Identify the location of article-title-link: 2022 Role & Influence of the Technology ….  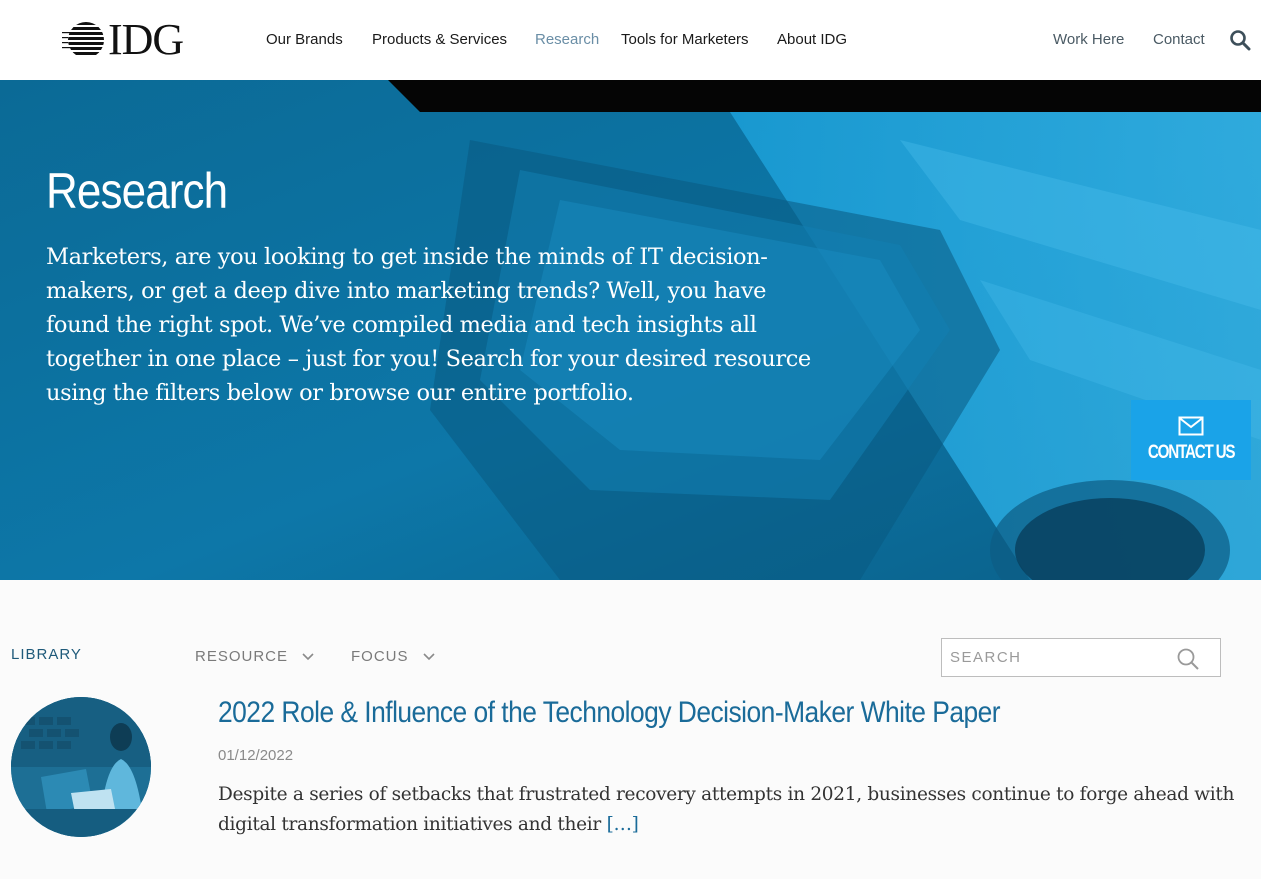
(609, 713).